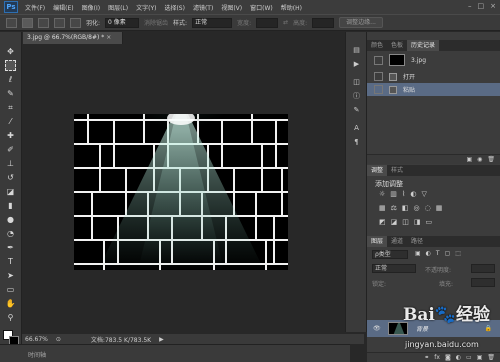 This screenshot has height=362, width=500. What do you see at coordinates (448, 253) in the screenshot?
I see `shape-filter-icon: ▢` at bounding box center [448, 253].